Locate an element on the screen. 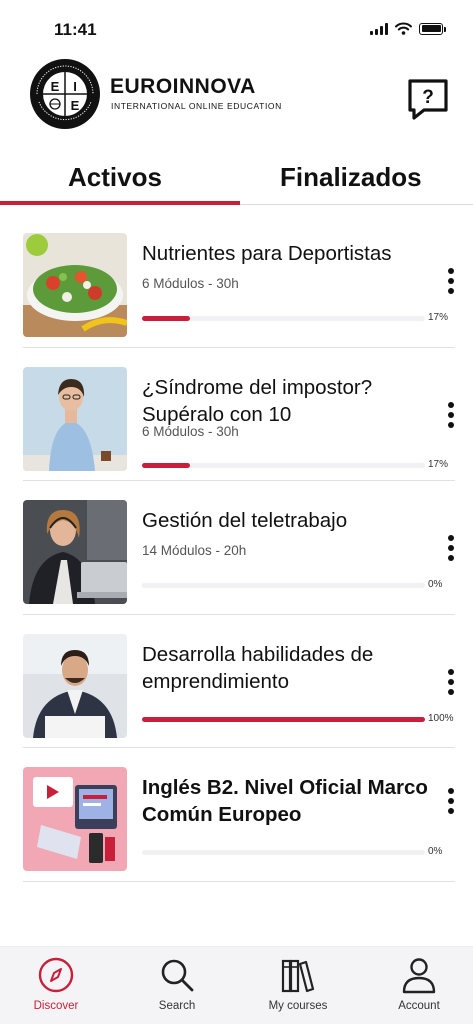  nav-my-courses: My courses is located at coordinates (298, 983).